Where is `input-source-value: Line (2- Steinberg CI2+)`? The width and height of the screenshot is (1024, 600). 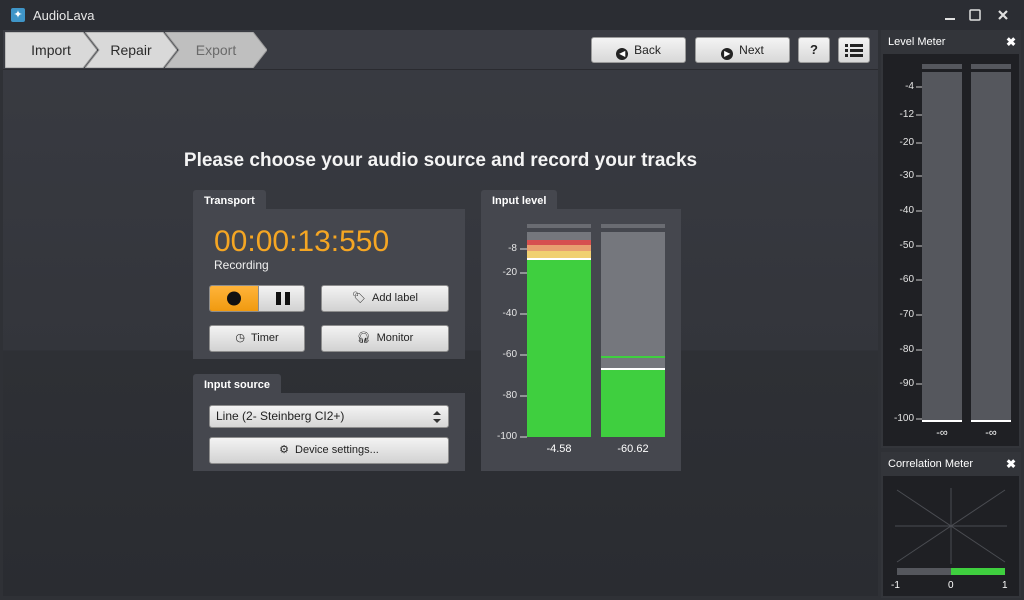
input-source-value: Line (2- Steinberg CI2+) is located at coordinates (280, 416).